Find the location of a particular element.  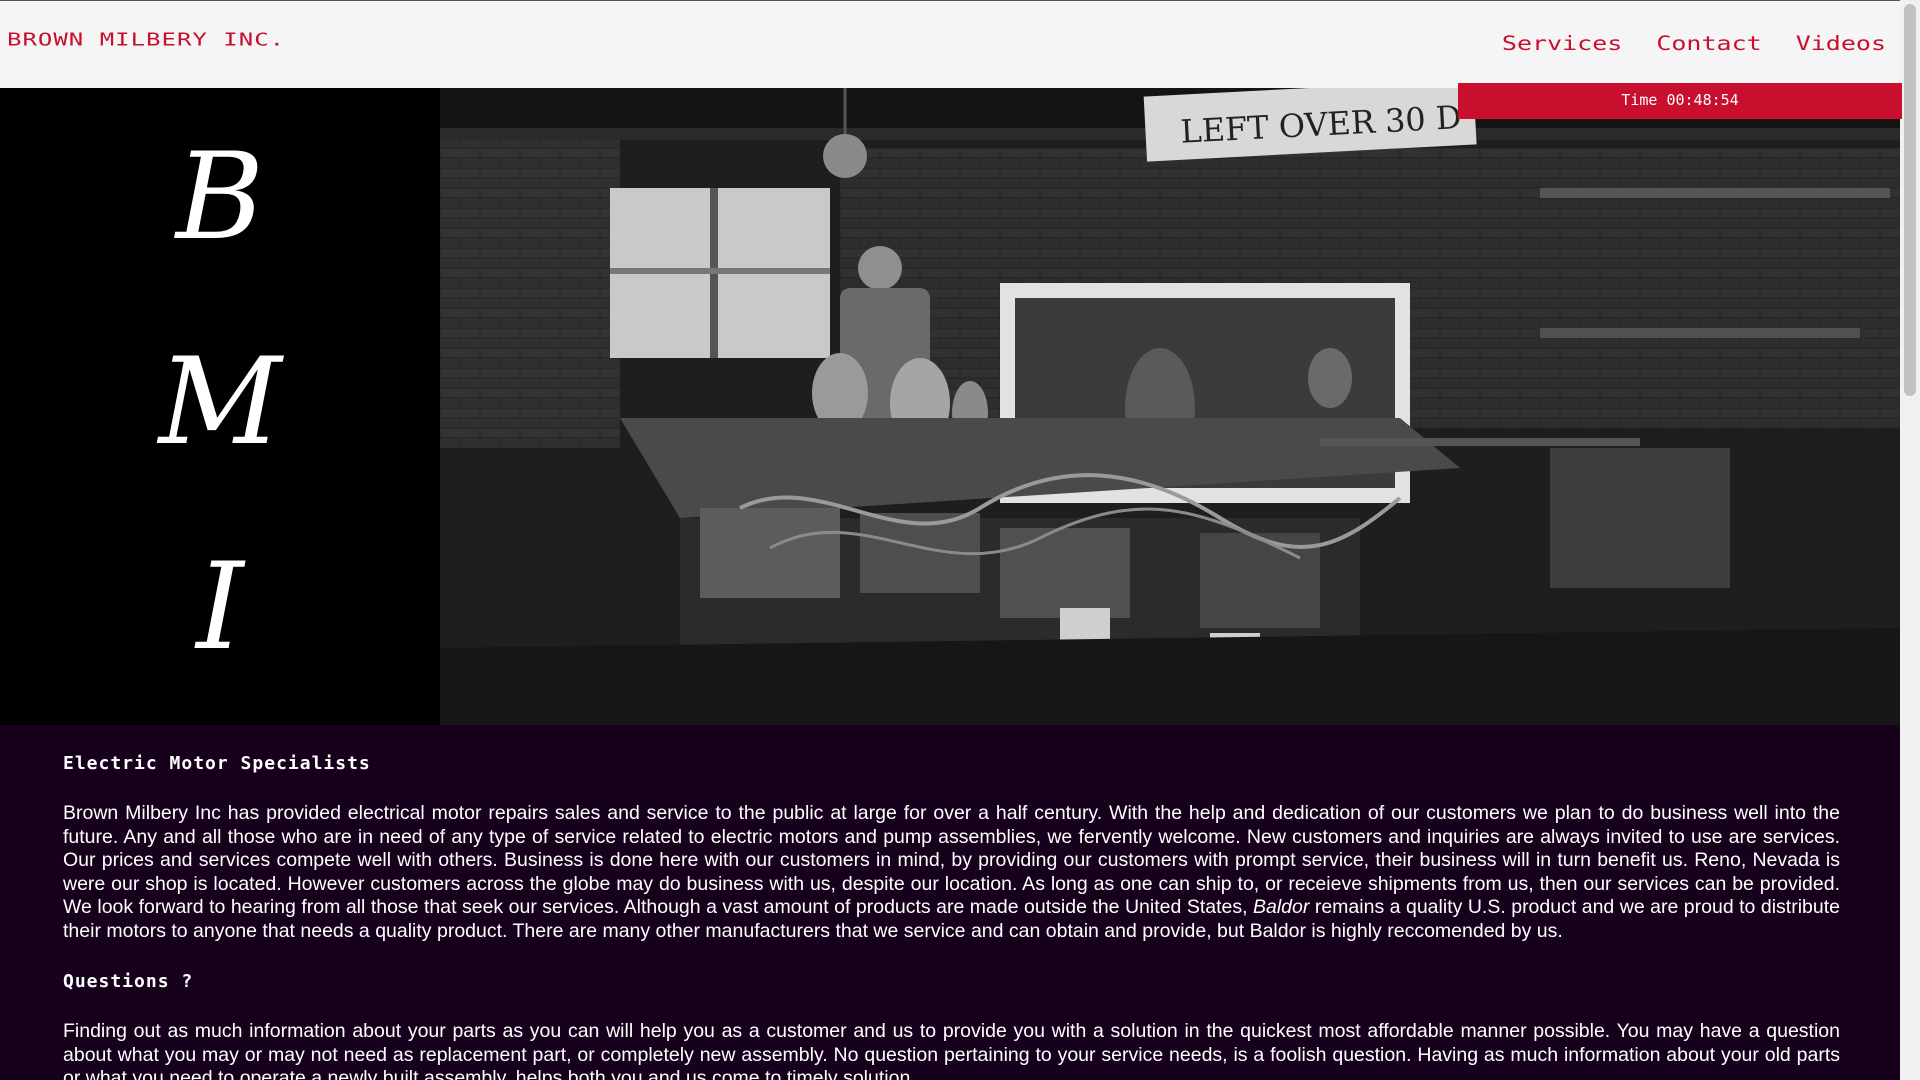

baldor-brand-text: Baldor is located at coordinates (1281, 907).